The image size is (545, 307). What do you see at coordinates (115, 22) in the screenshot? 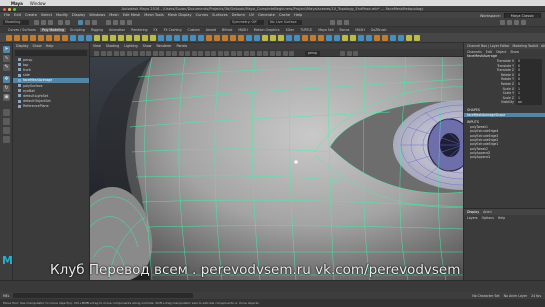
I see `snap-curve-icon` at bounding box center [115, 22].